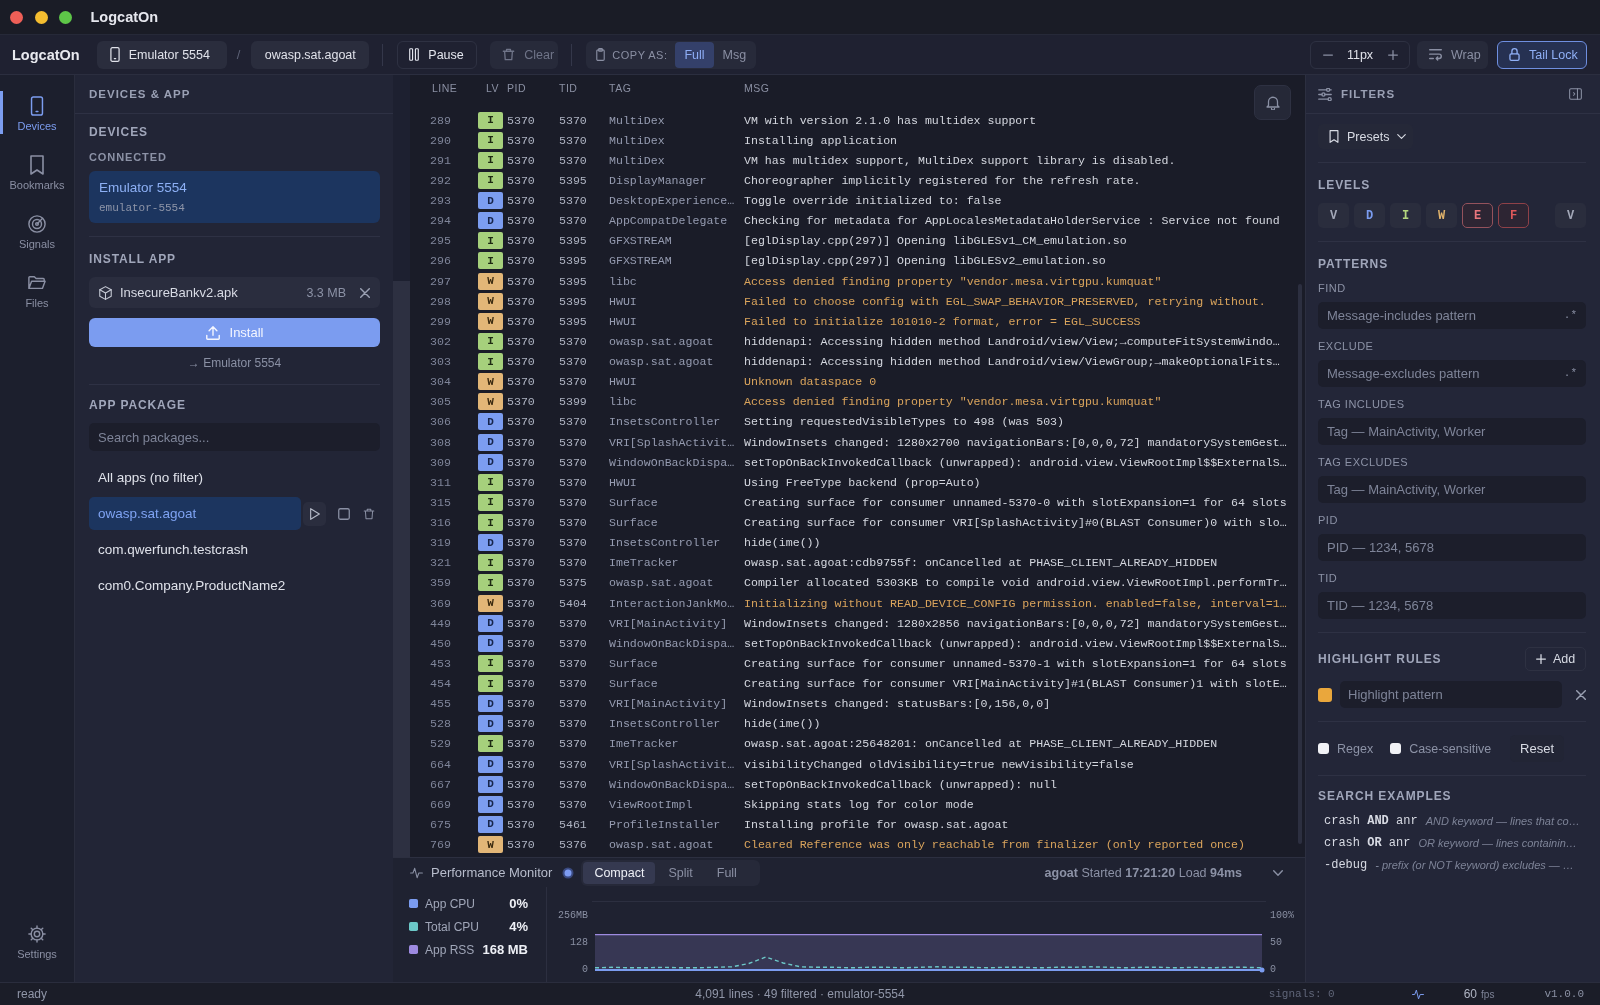 The width and height of the screenshot is (1600, 1005). Describe the element at coordinates (953, 281) in the screenshot. I see `log-message: Access denied finding property "vendor.mesa.virtgpu.kumquat"` at that location.